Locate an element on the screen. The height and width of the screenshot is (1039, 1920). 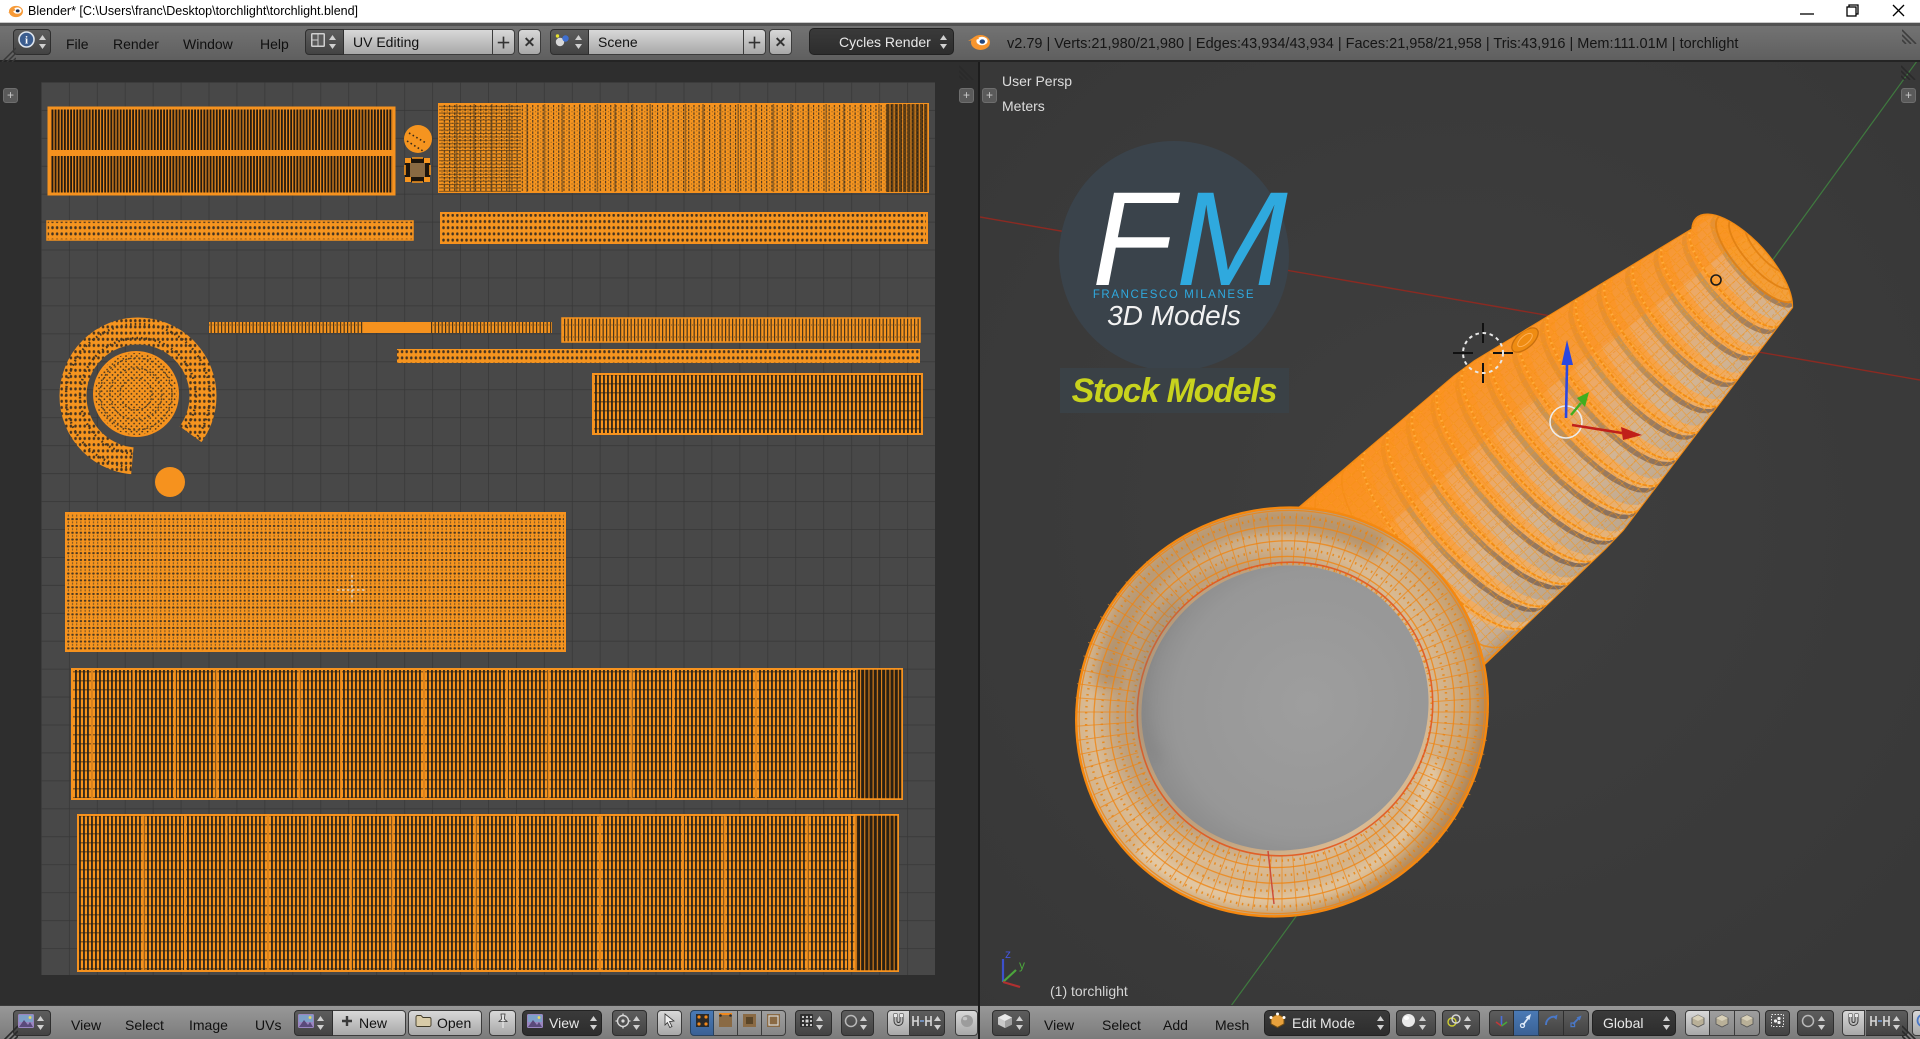
svg-text: z is located at coordinates (1008, 954).